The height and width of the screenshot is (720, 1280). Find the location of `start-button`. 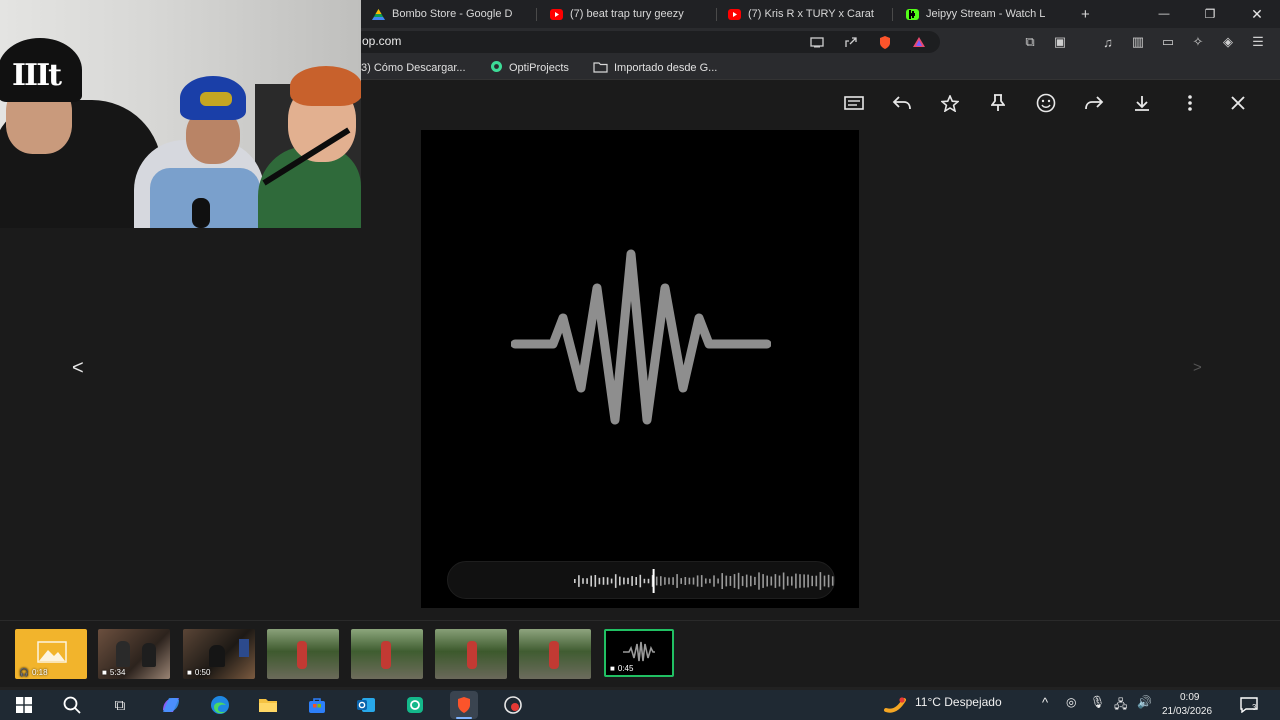

start-button is located at coordinates (24, 705).